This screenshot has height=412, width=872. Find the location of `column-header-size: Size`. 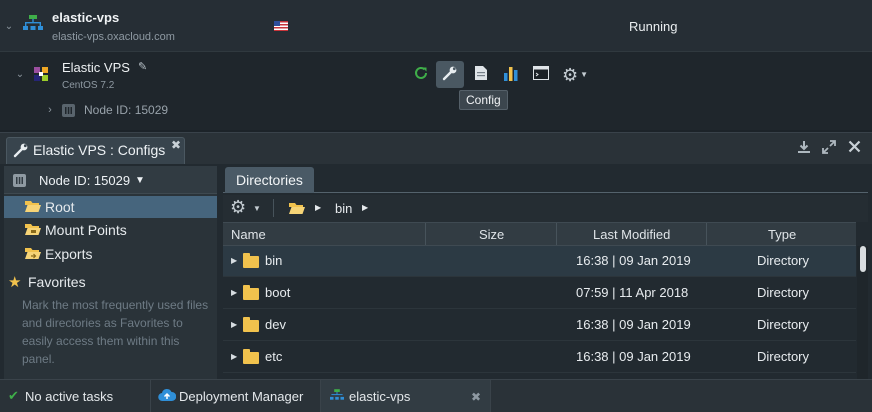

column-header-size: Size is located at coordinates (491, 234).